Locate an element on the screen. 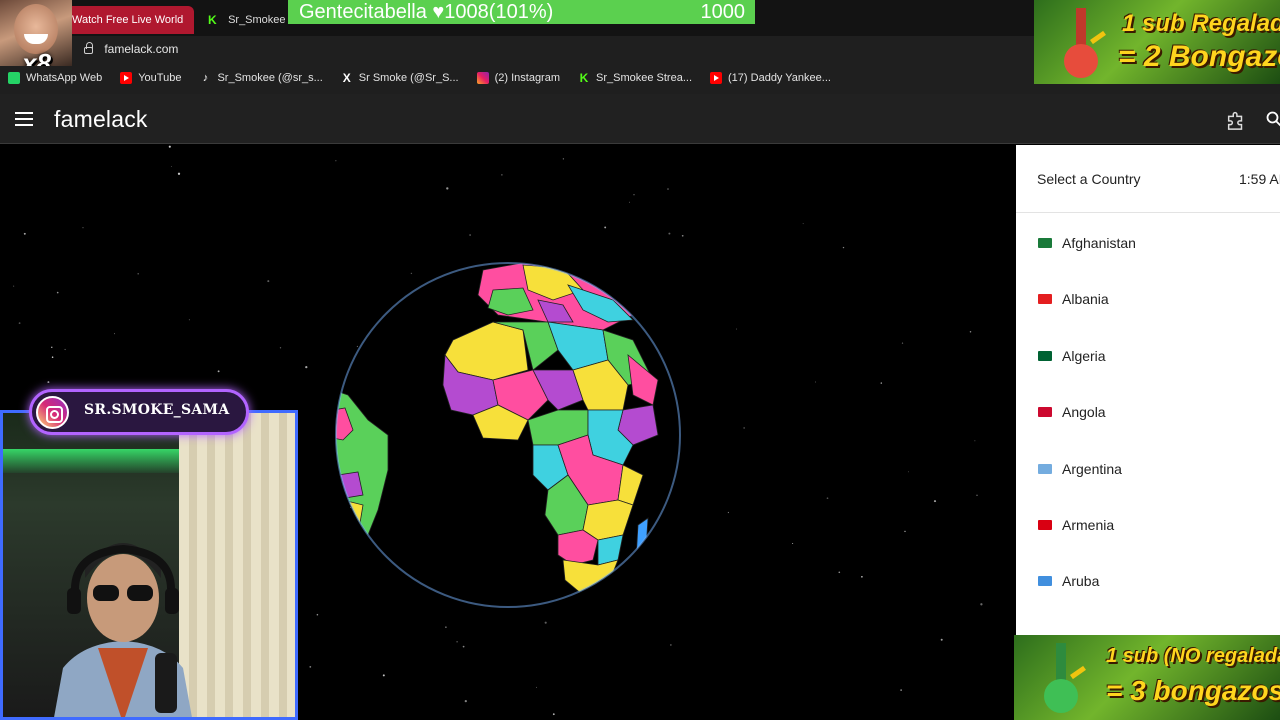 The height and width of the screenshot is (720, 1280). youtube-icon is located at coordinates (716, 78).